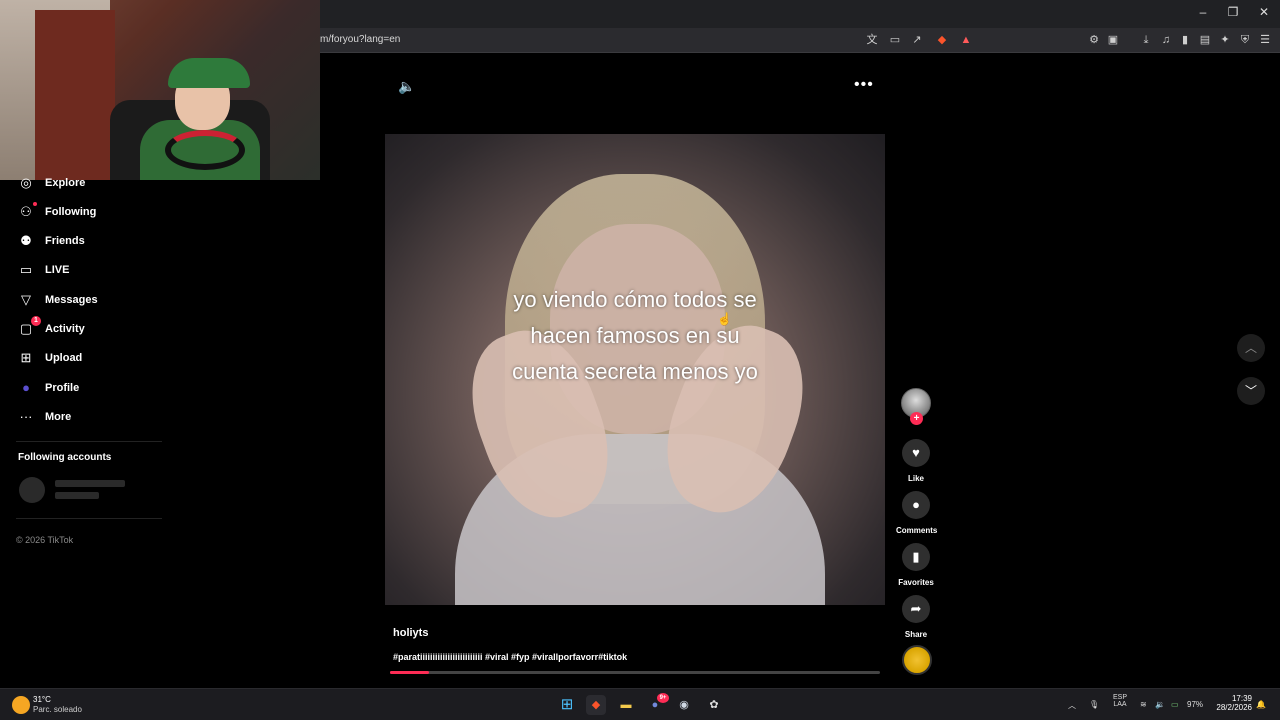 The image size is (1280, 720). I want to click on system-clock: 17:39 28/2/2026, so click(1233, 703).